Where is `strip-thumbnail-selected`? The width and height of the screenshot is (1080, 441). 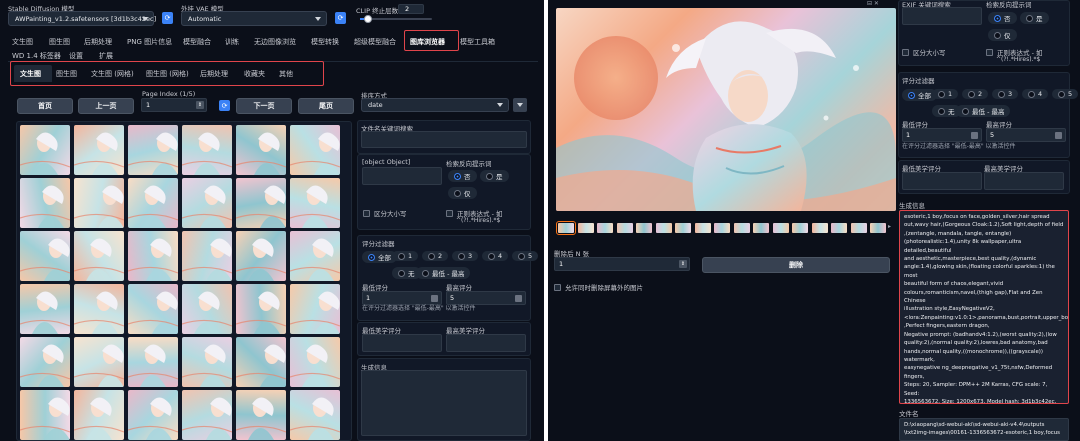
strip-thumbnail-selected is located at coordinates (566, 228).